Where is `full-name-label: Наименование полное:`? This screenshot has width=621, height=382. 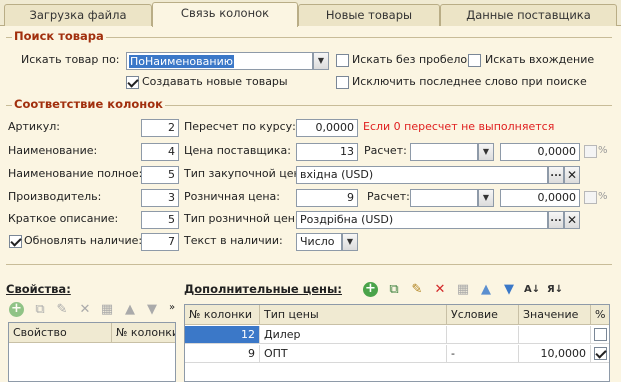 full-name-label: Наименование полное: is located at coordinates (75, 173).